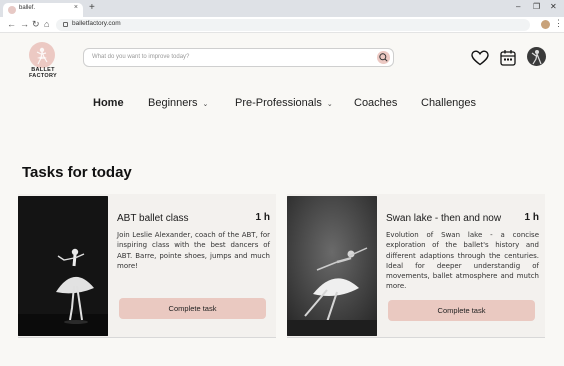  I want to click on browser-tab-bar: ballef. × + – ❐ ✕, so click(282, 8).